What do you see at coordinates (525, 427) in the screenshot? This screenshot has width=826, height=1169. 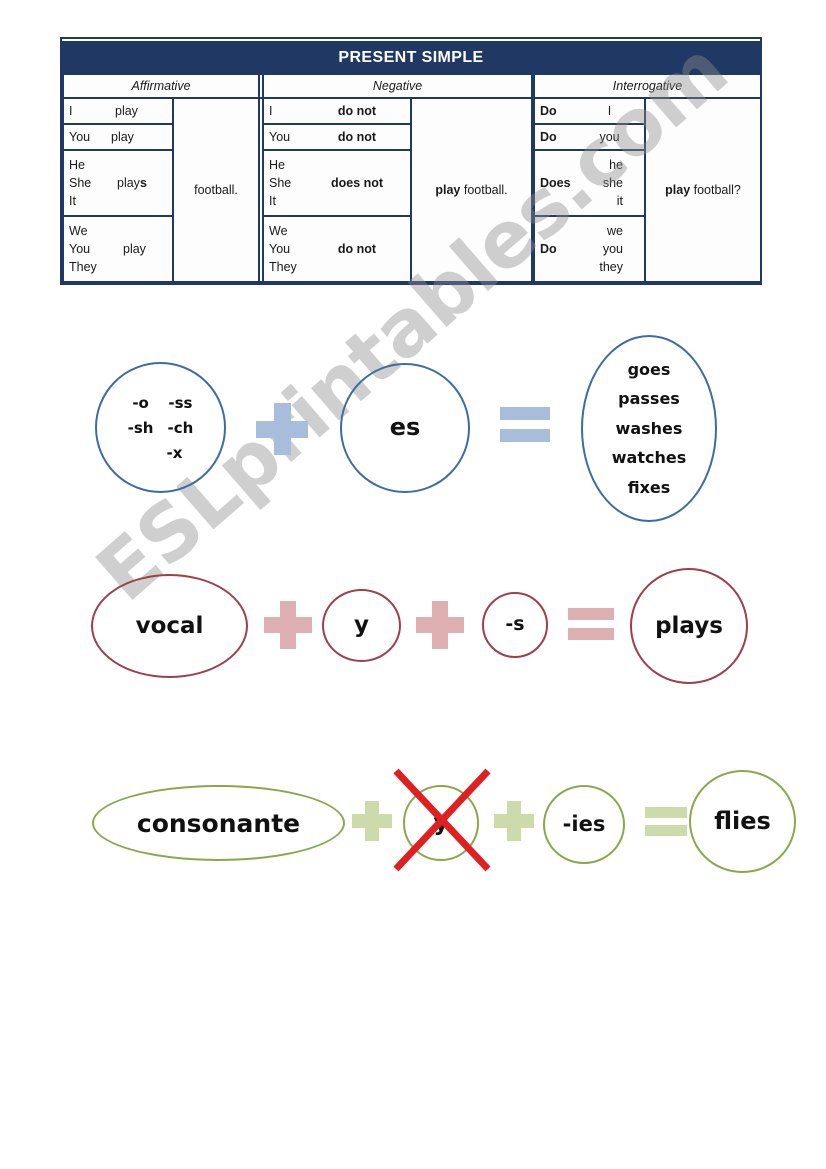 I see `blue-equals-icon` at bounding box center [525, 427].